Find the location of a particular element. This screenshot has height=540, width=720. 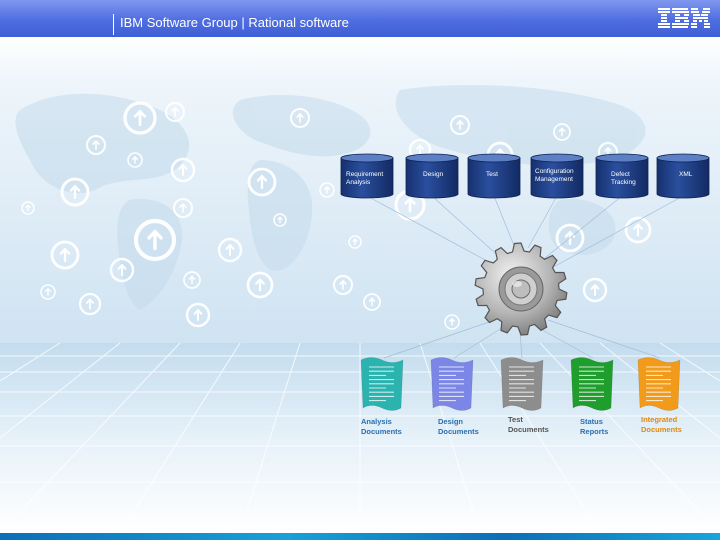

header-title: IBM Software Group | Rational software is located at coordinates (234, 22).